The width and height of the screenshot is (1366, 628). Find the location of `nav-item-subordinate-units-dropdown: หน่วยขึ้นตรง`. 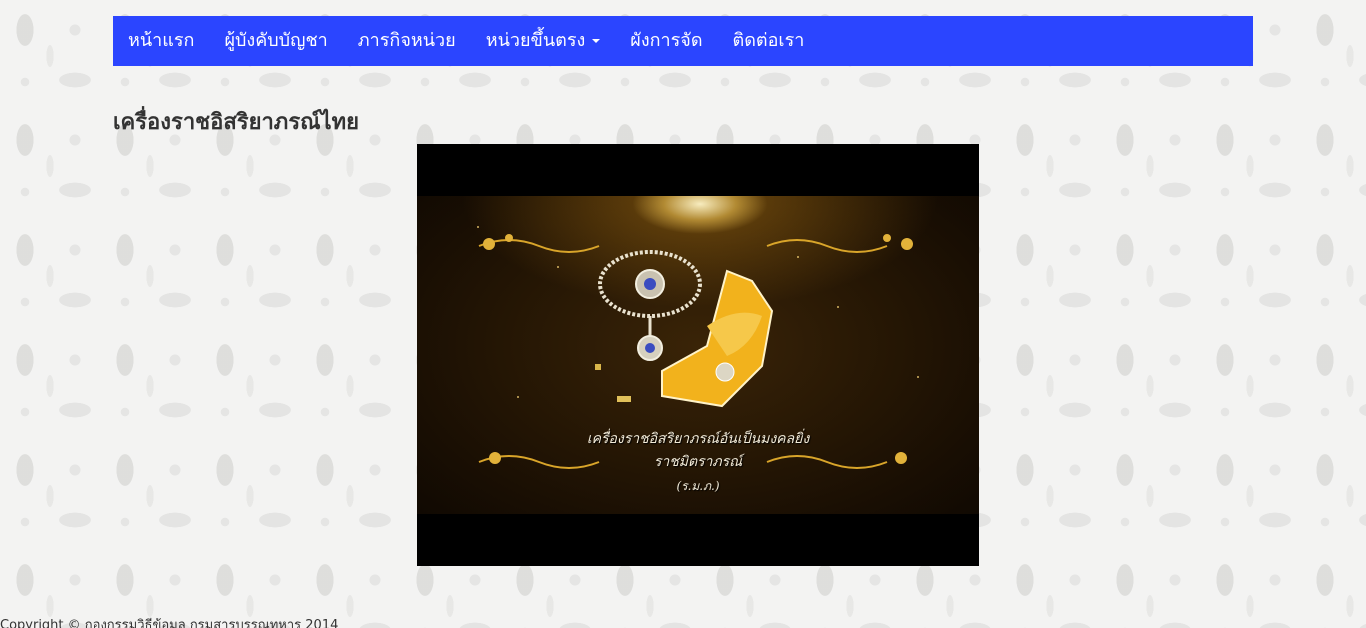

nav-item-subordinate-units-dropdown: หน่วยขึ้นตรง is located at coordinates (543, 41).